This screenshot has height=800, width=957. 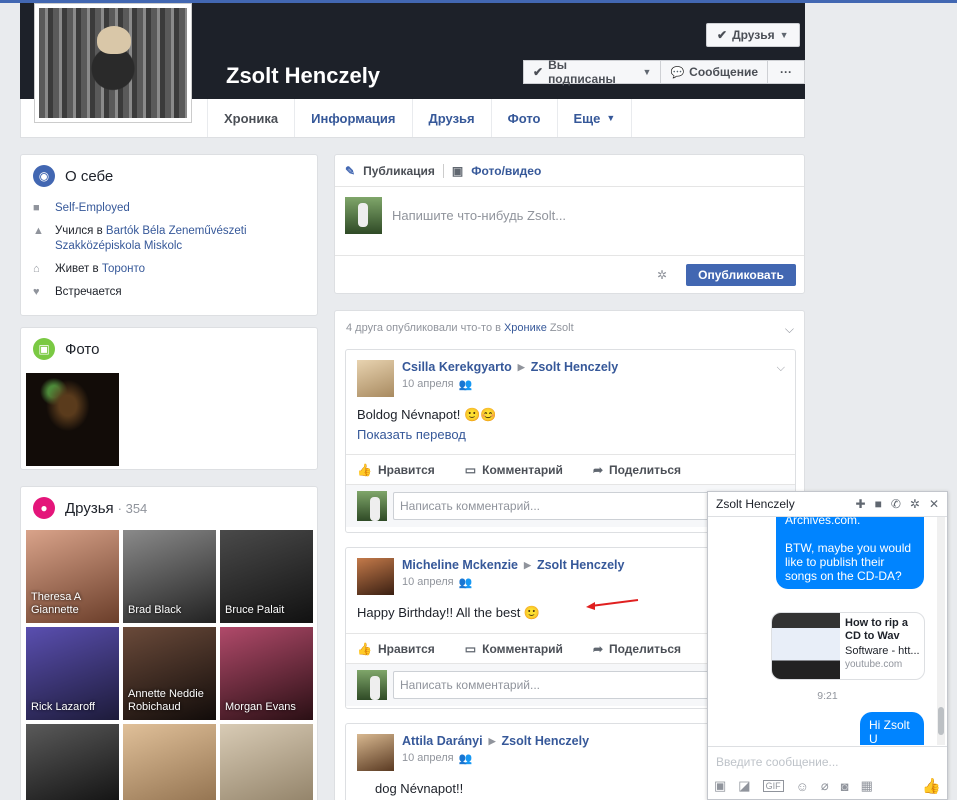 I want to click on relationship-status: Встречается, so click(x=88, y=292).